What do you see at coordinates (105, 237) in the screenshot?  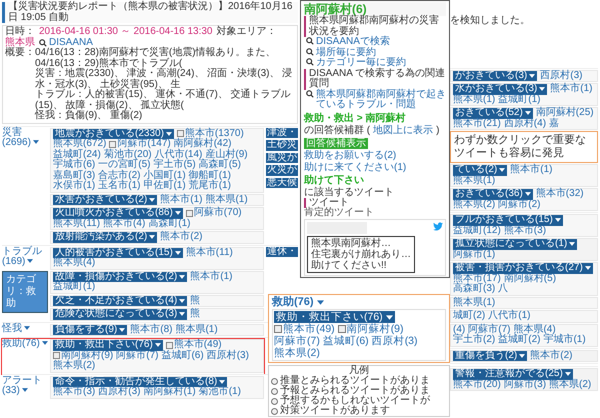 I see `subcategory-button: 放射能汚染がある(2)` at bounding box center [105, 237].